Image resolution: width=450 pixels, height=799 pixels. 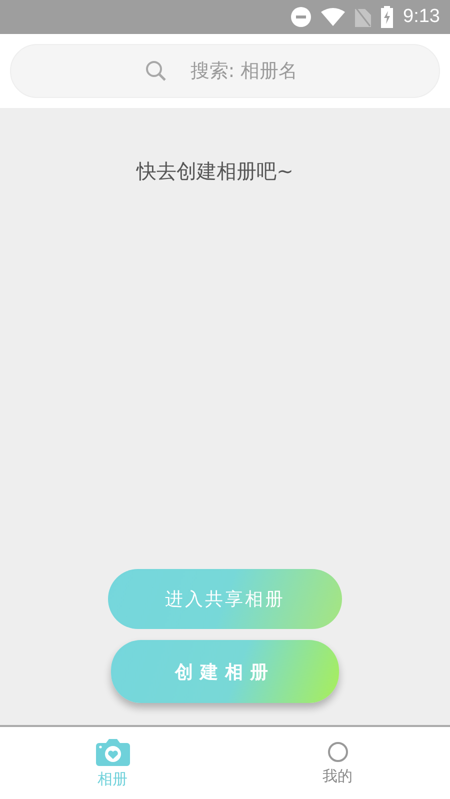 I want to click on empty-message: 快去创建相册吧~, so click(x=215, y=171).